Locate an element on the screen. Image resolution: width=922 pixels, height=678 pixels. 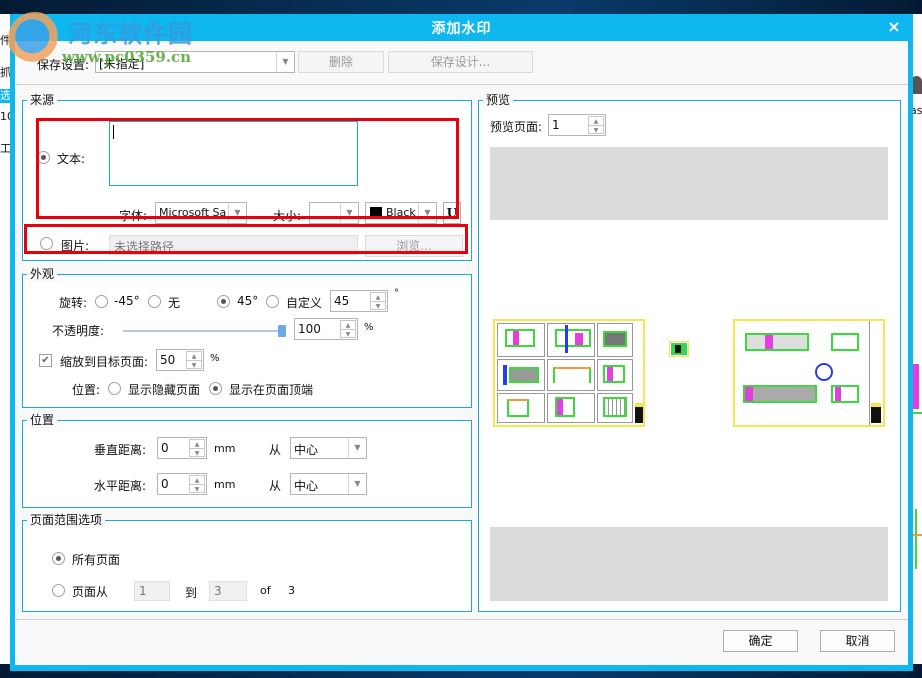
page-to-input: 3 is located at coordinates (228, 591).